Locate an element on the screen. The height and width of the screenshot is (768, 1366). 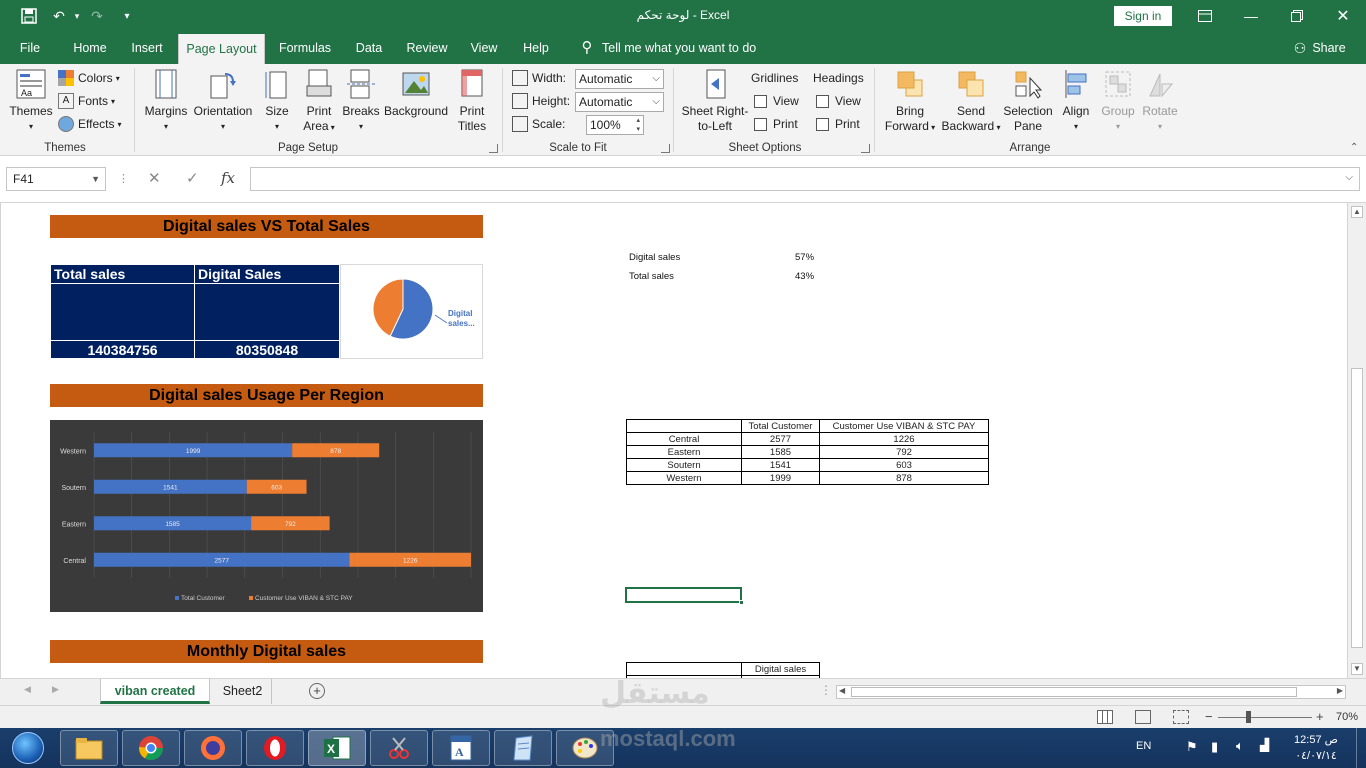
taskbar-notepad is located at coordinates (523, 748).